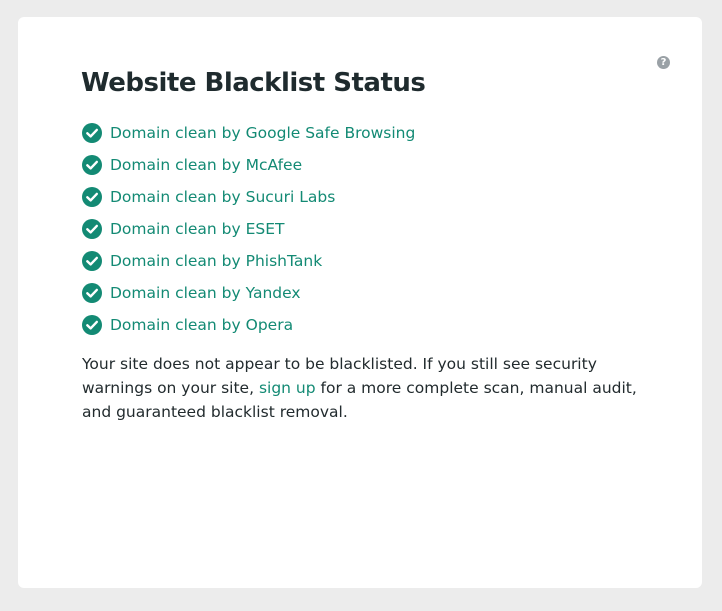 This screenshot has height=611, width=722. I want to click on status-item-opera: Domain clean by Opera, so click(248, 325).